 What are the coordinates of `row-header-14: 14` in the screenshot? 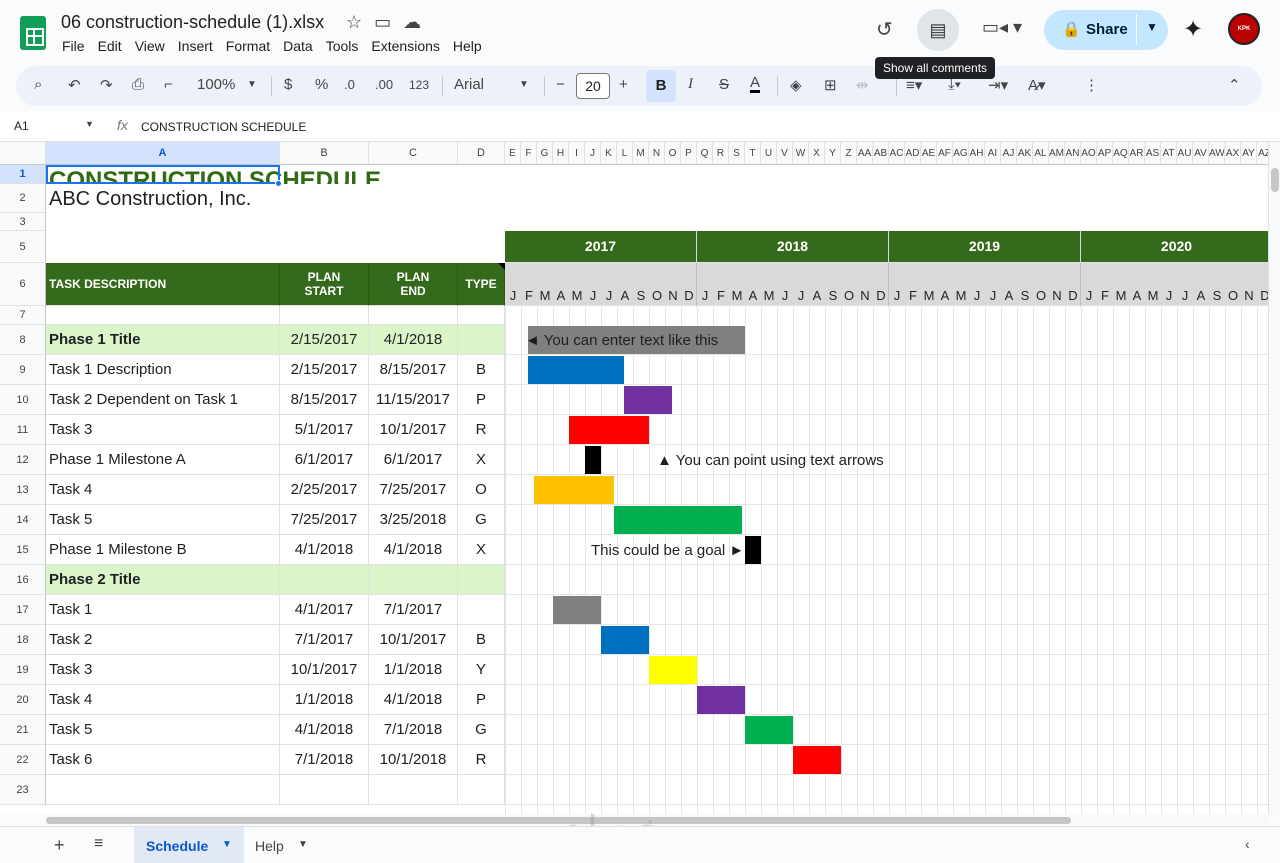 It's located at (23, 520).